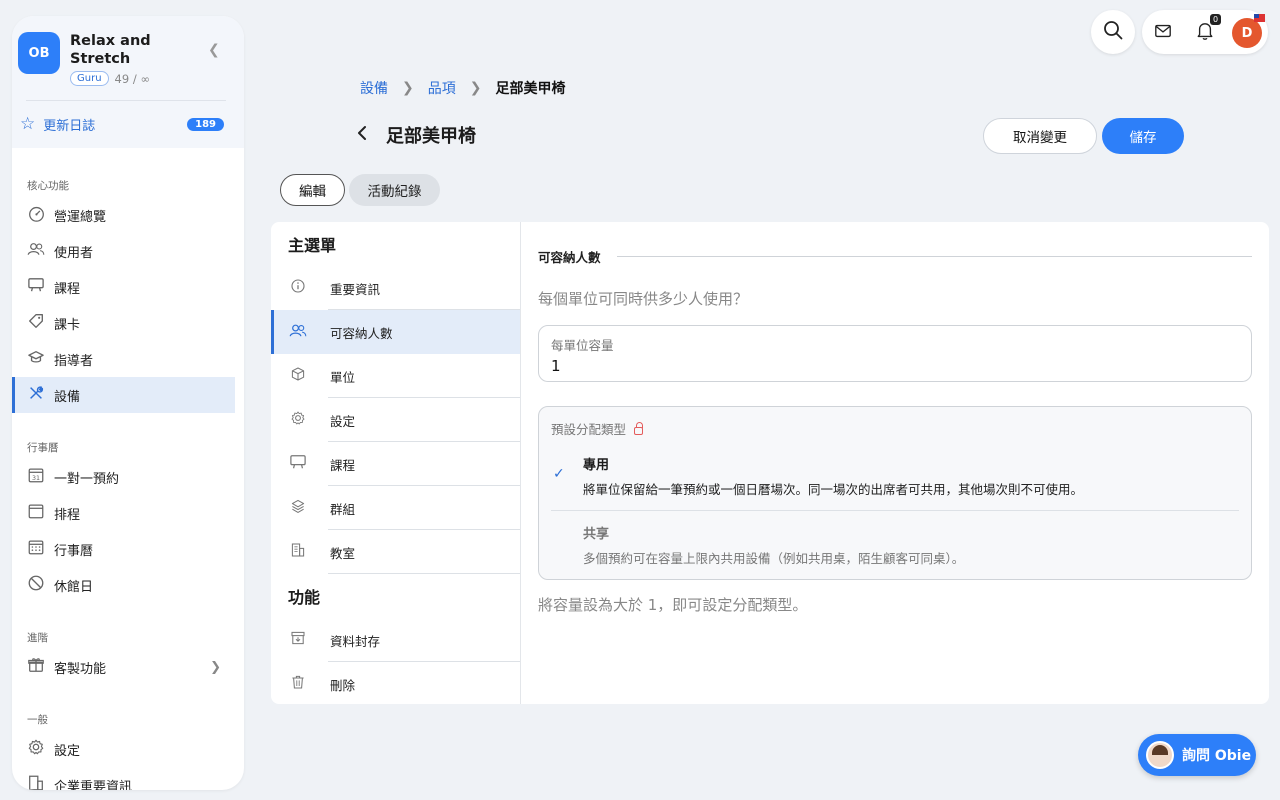  What do you see at coordinates (895, 256) in the screenshot?
I see `section-header: 可容納人數` at bounding box center [895, 256].